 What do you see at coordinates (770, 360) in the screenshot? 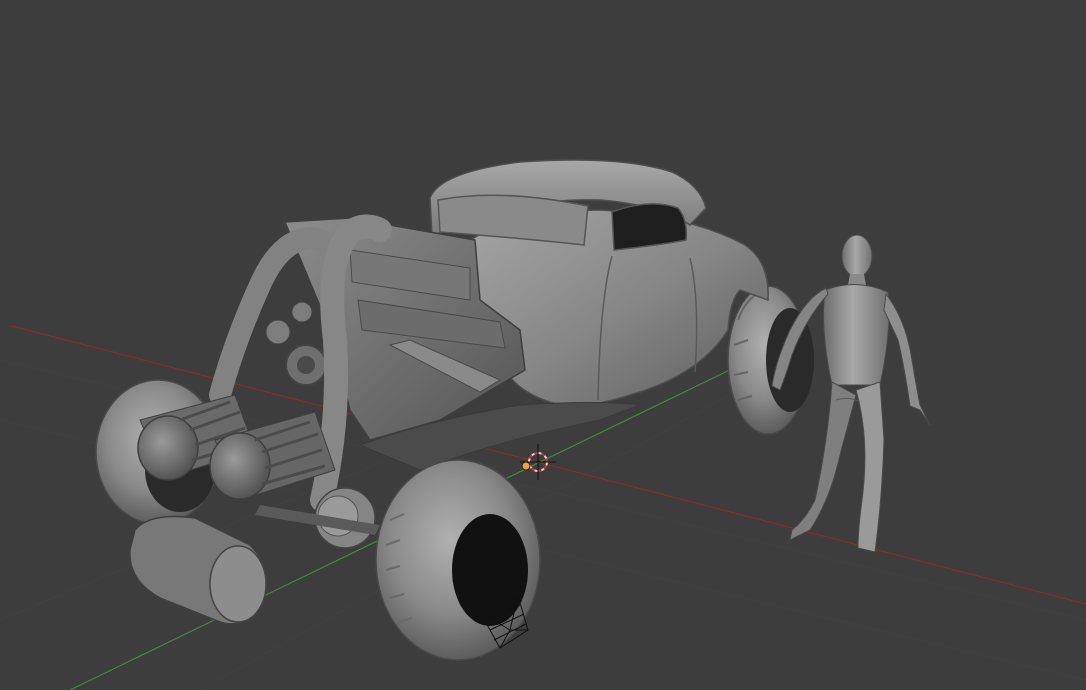
I see `rear-right-tire` at bounding box center [770, 360].